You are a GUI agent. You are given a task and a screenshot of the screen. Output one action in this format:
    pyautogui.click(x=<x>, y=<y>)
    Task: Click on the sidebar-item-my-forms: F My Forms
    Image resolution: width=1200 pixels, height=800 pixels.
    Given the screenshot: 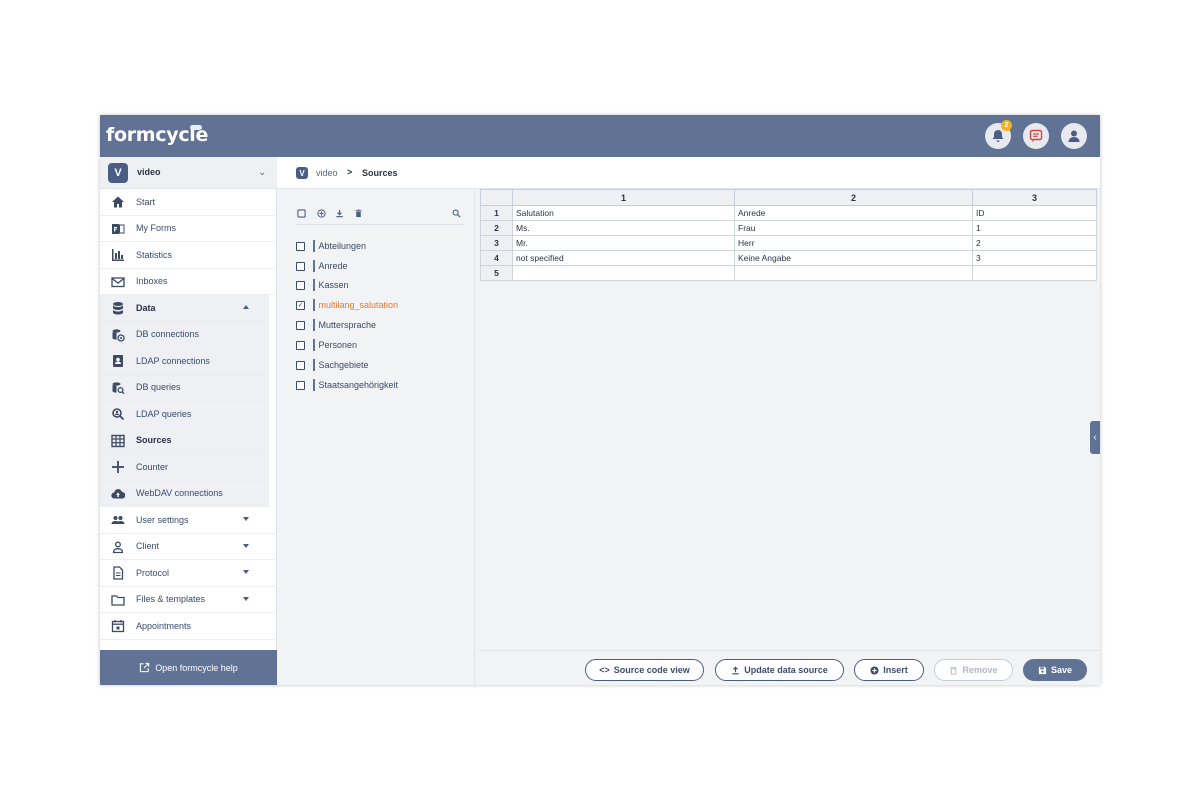 What is the action you would take?
    pyautogui.click(x=188, y=229)
    